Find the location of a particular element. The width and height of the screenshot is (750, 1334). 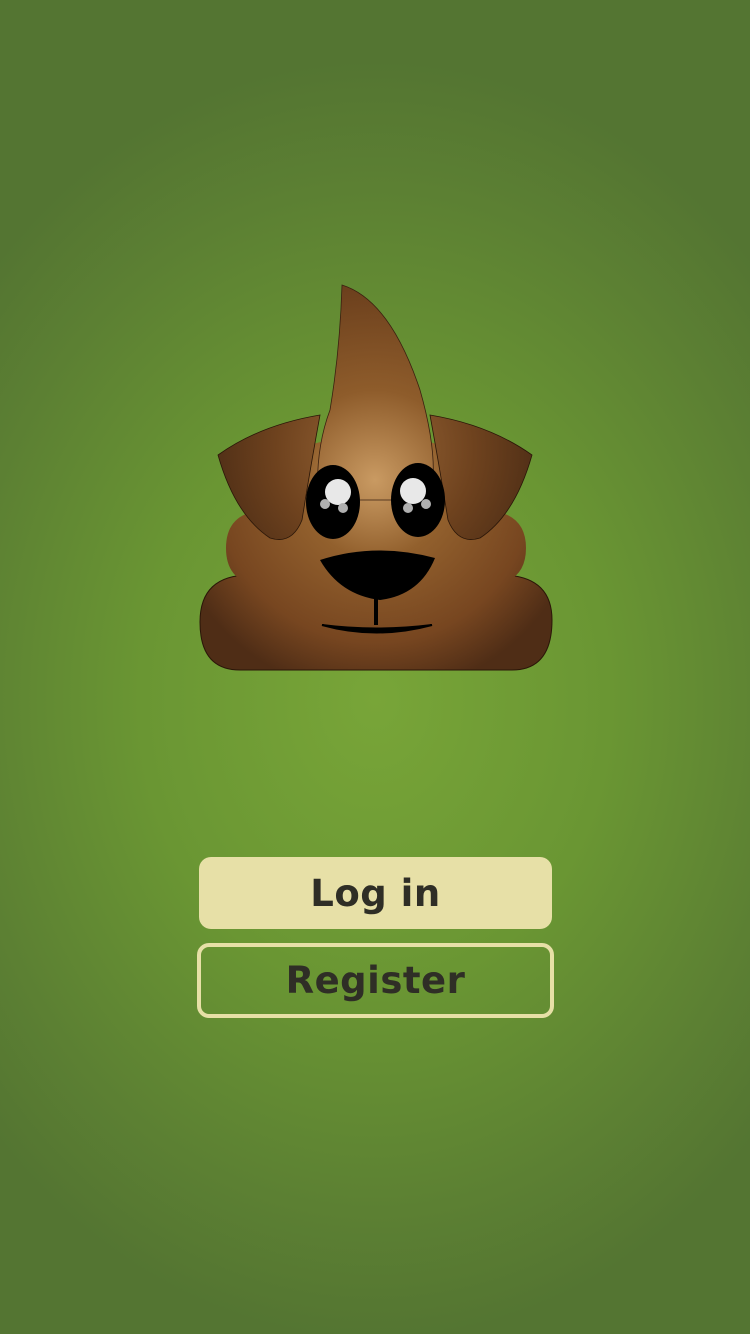

register-button-label: Register is located at coordinates (375, 980).